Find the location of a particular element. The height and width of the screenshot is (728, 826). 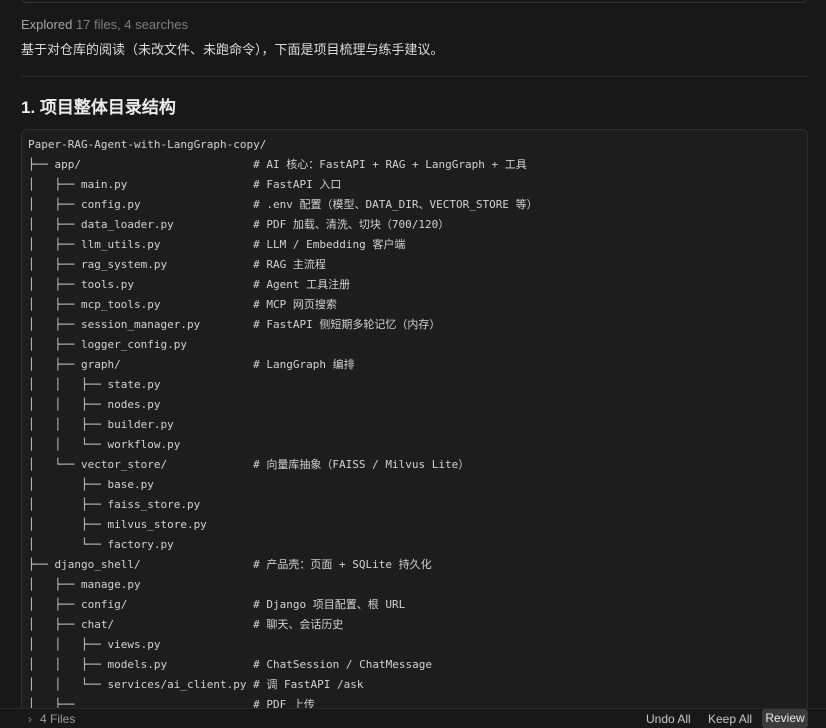

code-line: │ │ ├── nodes.py is located at coordinates (414, 405).